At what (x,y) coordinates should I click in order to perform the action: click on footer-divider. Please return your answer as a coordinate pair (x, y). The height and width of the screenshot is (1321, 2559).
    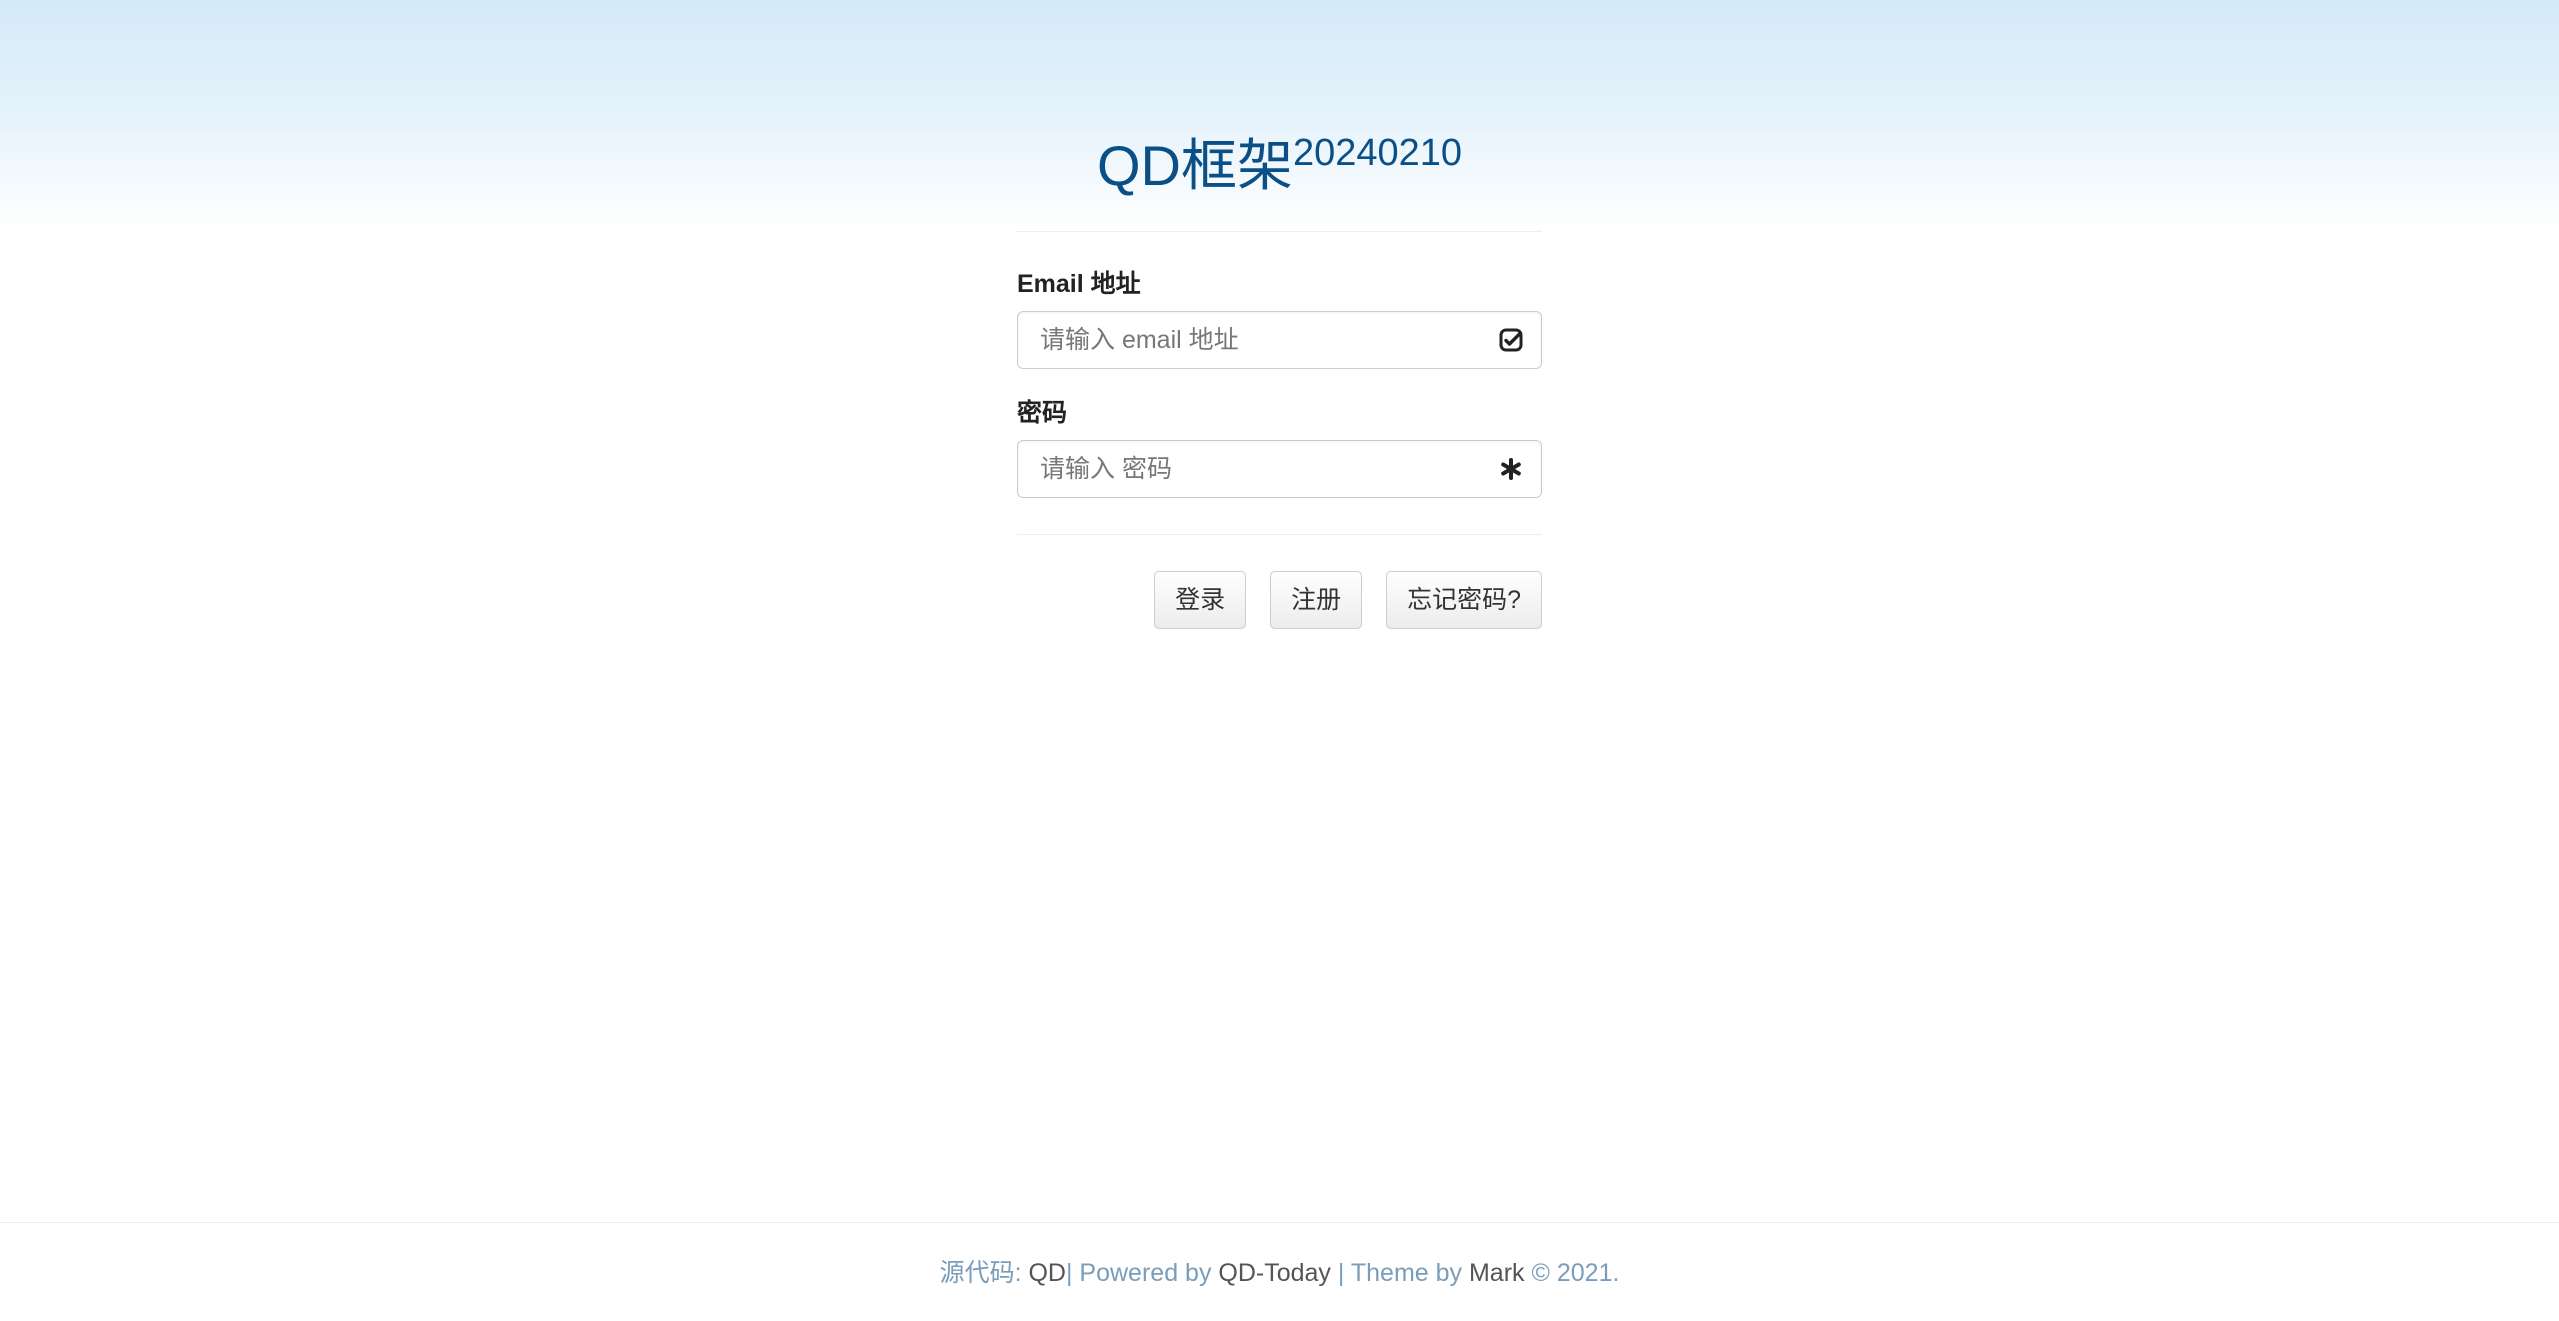
    Looking at the image, I should click on (1279, 1222).